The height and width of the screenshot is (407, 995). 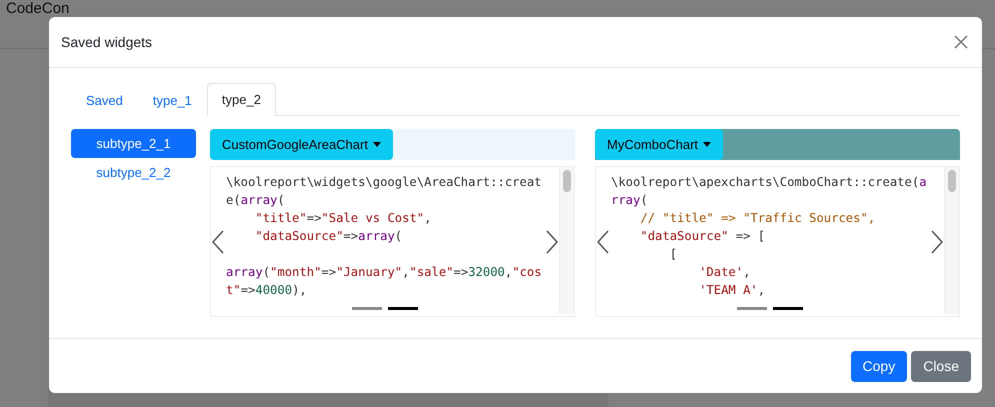 What do you see at coordinates (384, 236) in the screenshot?
I see `code-text: \koolreport\widgets\google\AreaChart::create(array( "title"=>"Sale vs Cost", "dataSource"=>array( array("month"=>"January","sale"=>32000,"cost"=>40000),` at bounding box center [384, 236].